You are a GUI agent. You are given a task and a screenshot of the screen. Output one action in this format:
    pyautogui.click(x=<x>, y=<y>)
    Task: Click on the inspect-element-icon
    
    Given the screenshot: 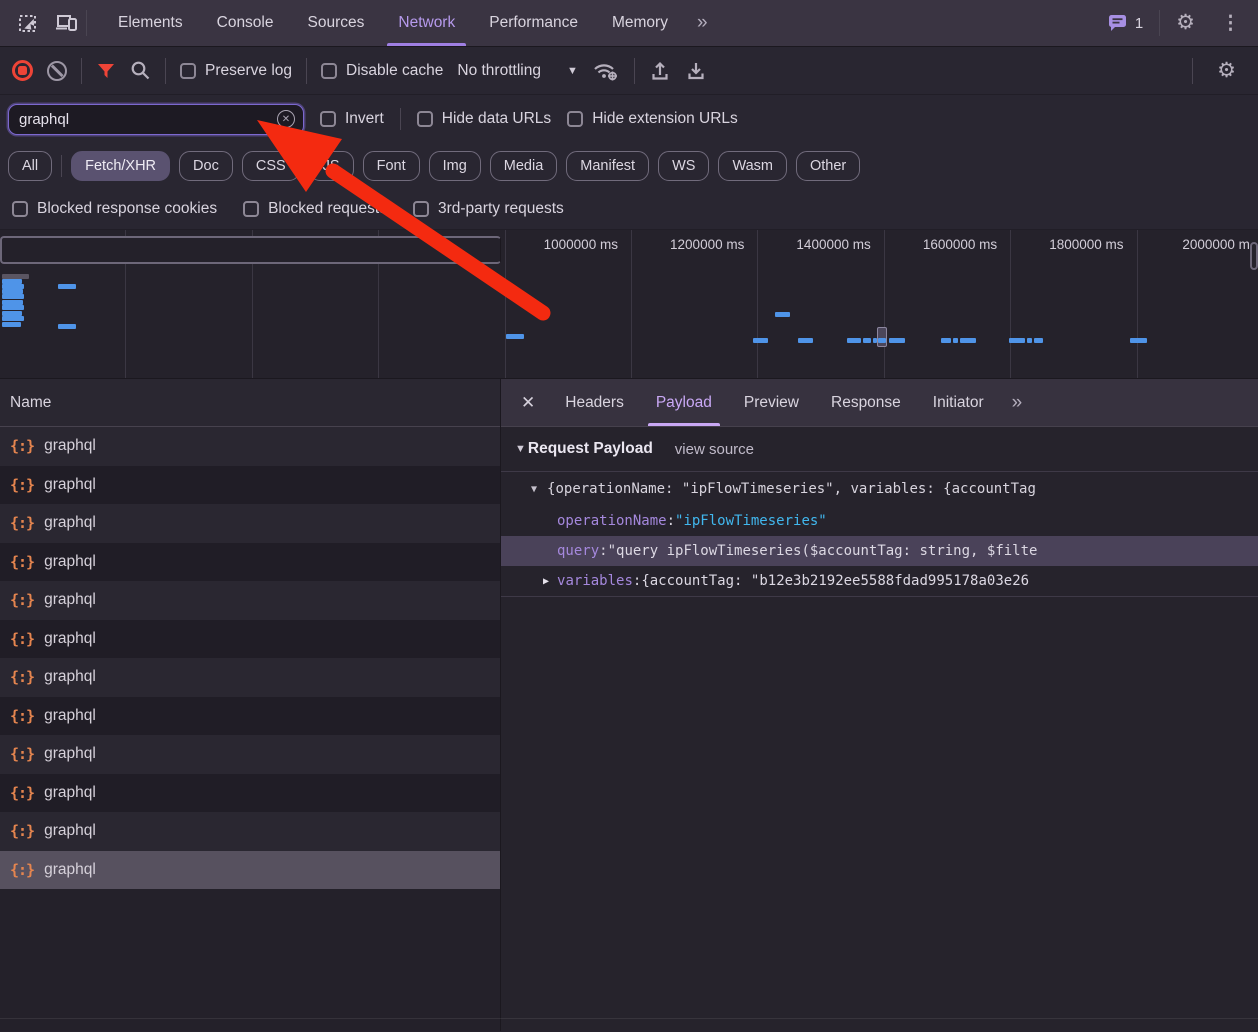 What is the action you would take?
    pyautogui.click(x=29, y=23)
    